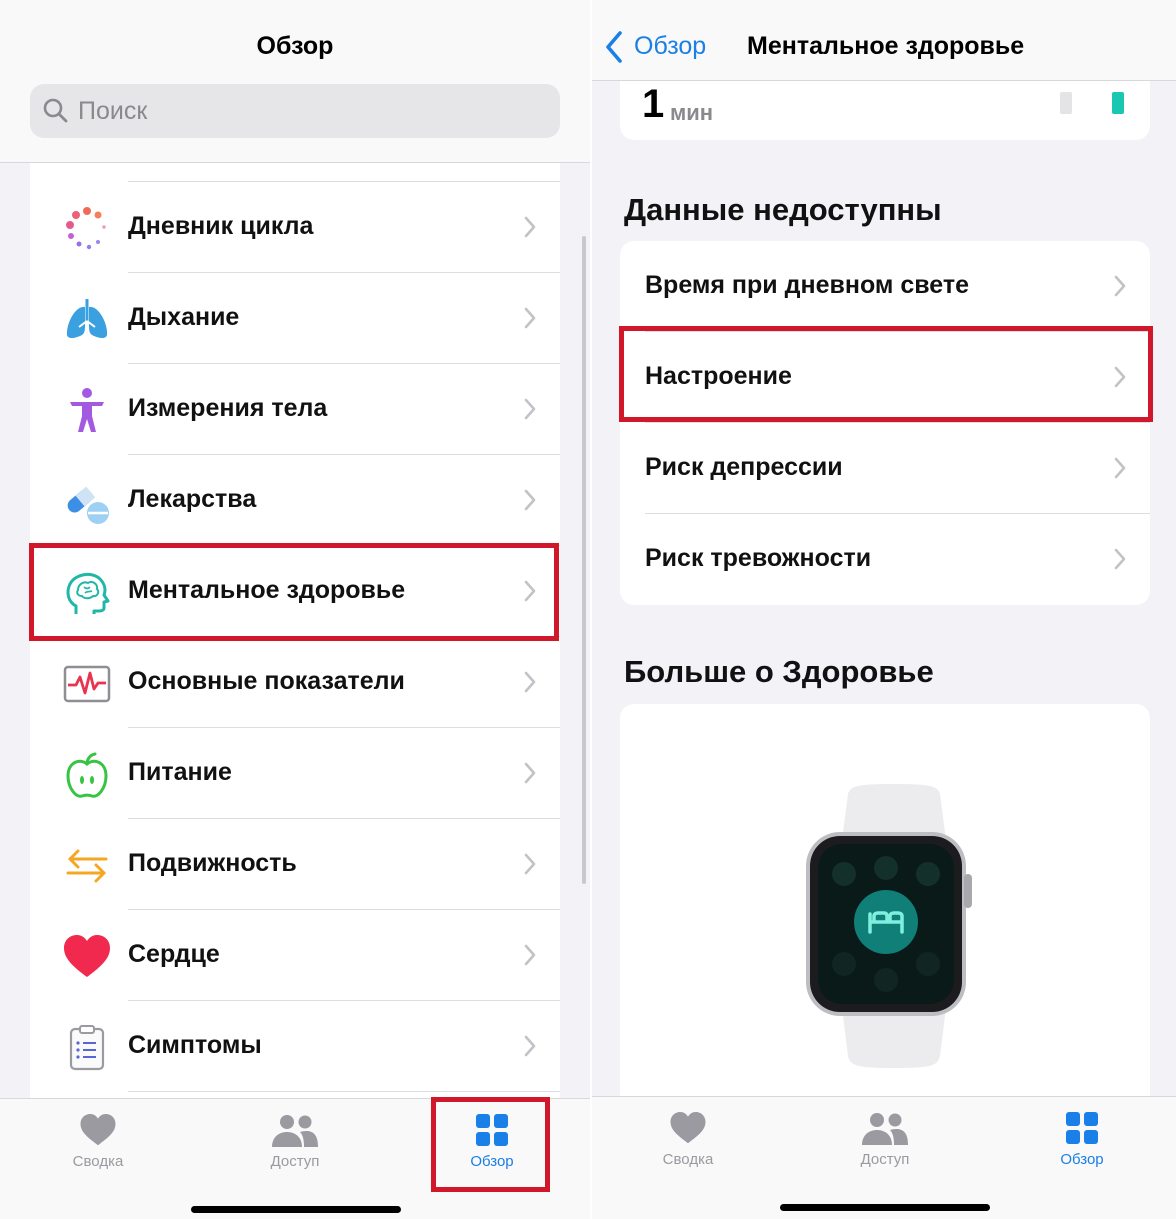 Image resolution: width=1176 pixels, height=1219 pixels. What do you see at coordinates (295, 955) in the screenshot?
I see `category-item-heart: Сердце` at bounding box center [295, 955].